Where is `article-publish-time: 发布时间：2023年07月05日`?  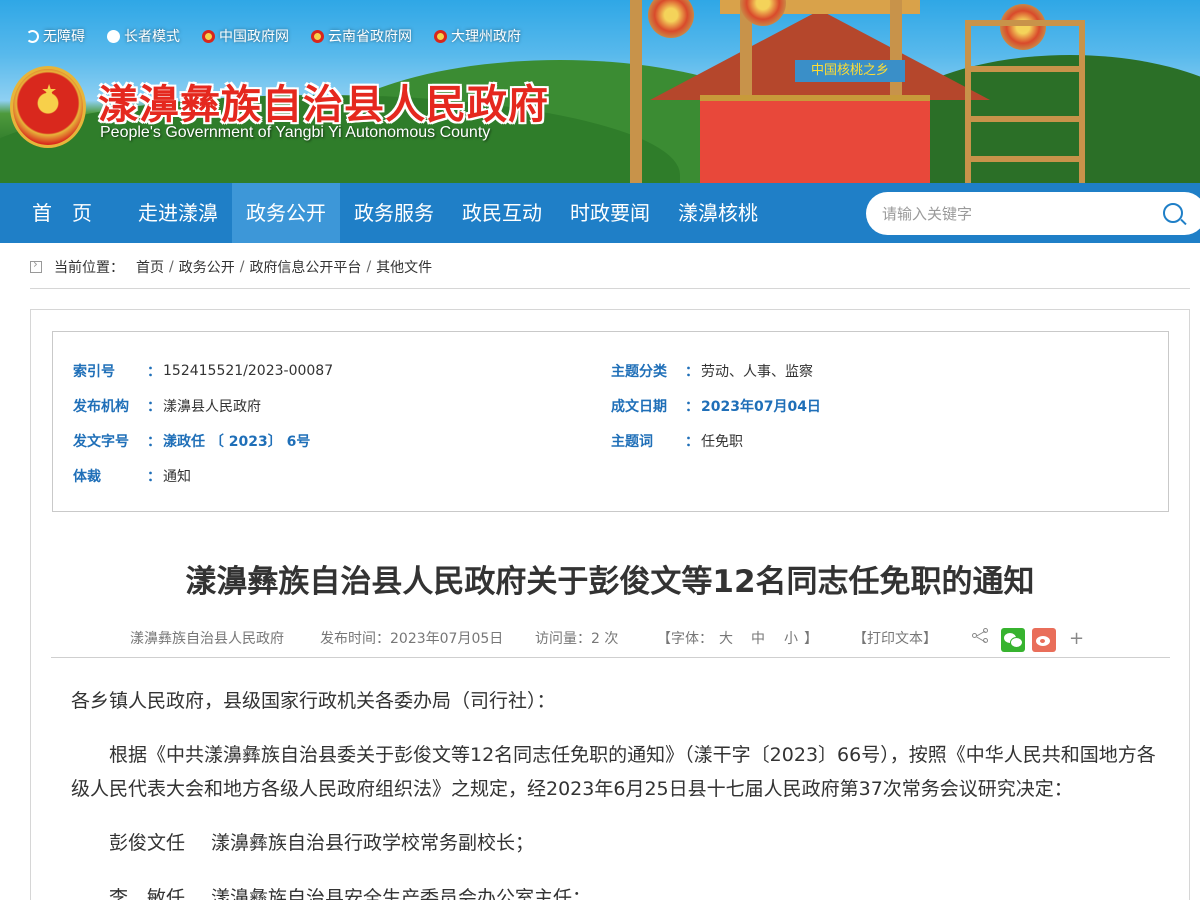 article-publish-time: 发布时间：2023年07月05日 is located at coordinates (412, 639).